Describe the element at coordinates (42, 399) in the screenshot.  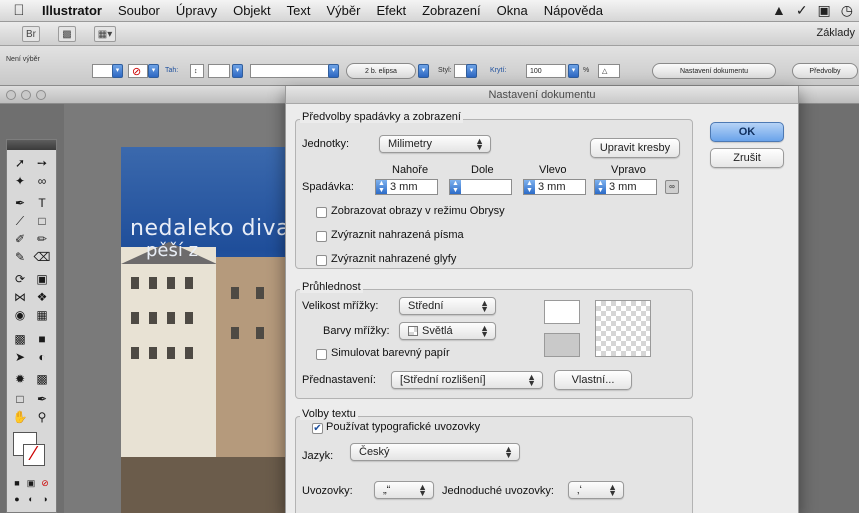
I see `slice-tool-icon: ✒` at that location.